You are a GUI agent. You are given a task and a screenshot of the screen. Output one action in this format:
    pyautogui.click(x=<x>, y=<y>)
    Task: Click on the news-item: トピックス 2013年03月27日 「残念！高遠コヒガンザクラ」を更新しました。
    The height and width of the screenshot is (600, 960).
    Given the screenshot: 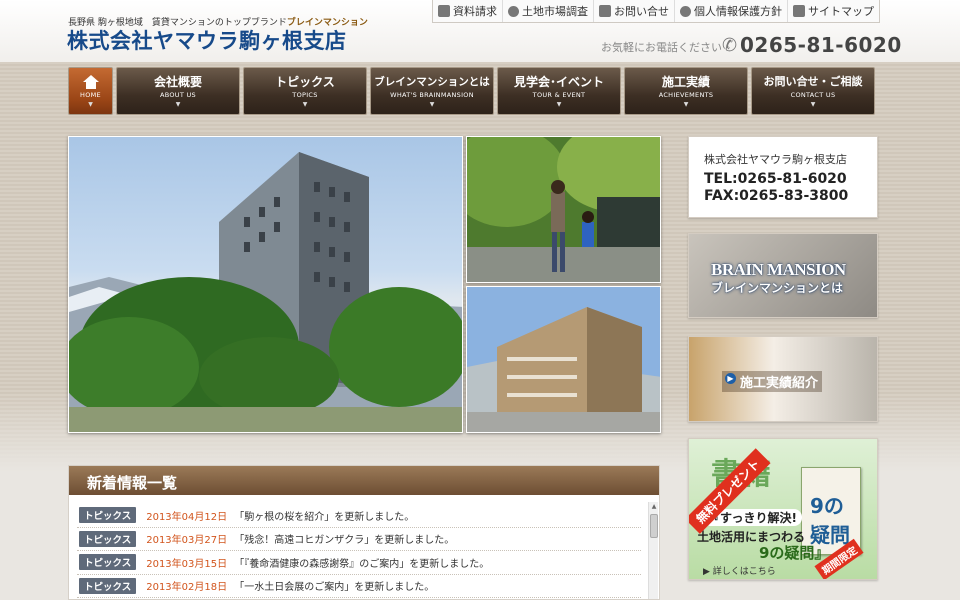 What is the action you would take?
    pyautogui.click(x=359, y=539)
    